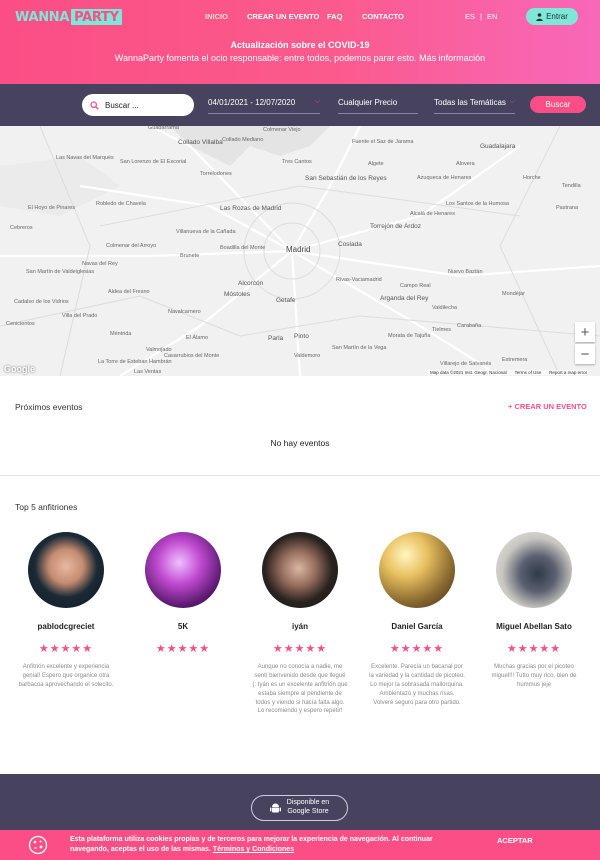  What do you see at coordinates (243, 140) in the screenshot?
I see `map-label: Collado Mediano` at bounding box center [243, 140].